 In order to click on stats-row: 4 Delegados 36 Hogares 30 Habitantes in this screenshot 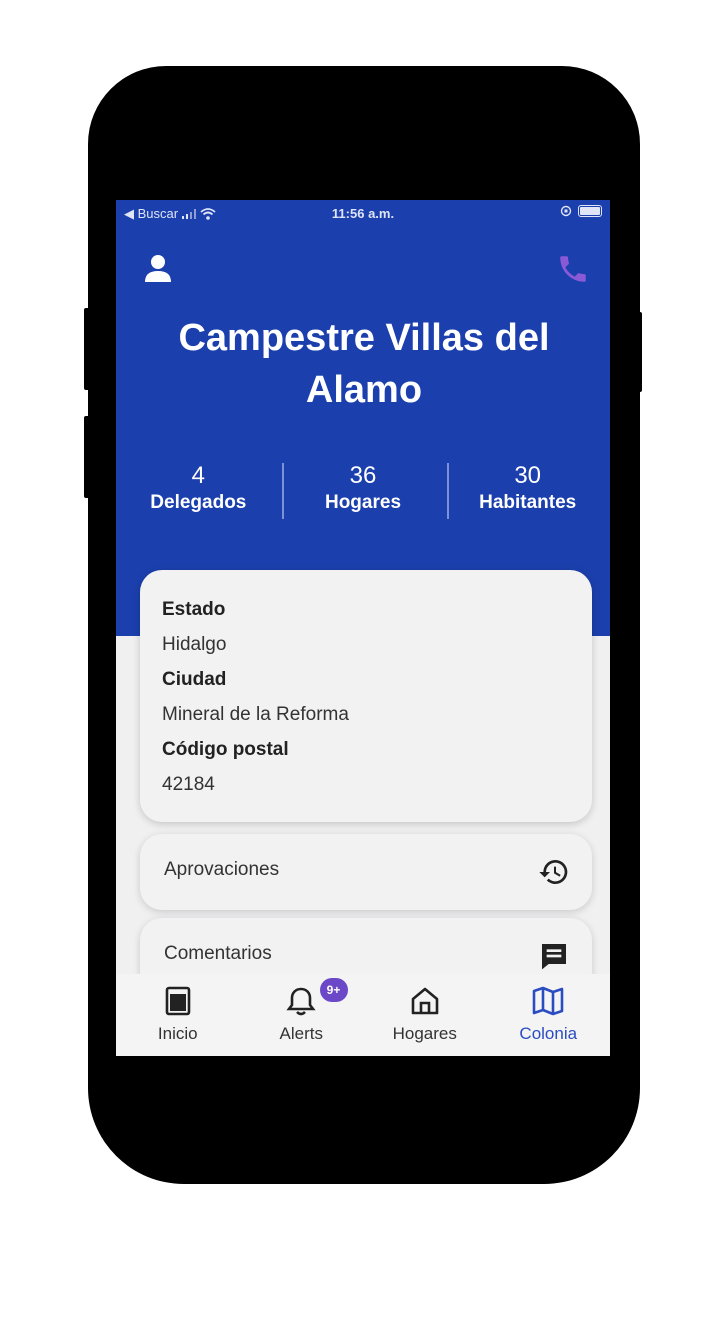, I will do `click(363, 492)`.